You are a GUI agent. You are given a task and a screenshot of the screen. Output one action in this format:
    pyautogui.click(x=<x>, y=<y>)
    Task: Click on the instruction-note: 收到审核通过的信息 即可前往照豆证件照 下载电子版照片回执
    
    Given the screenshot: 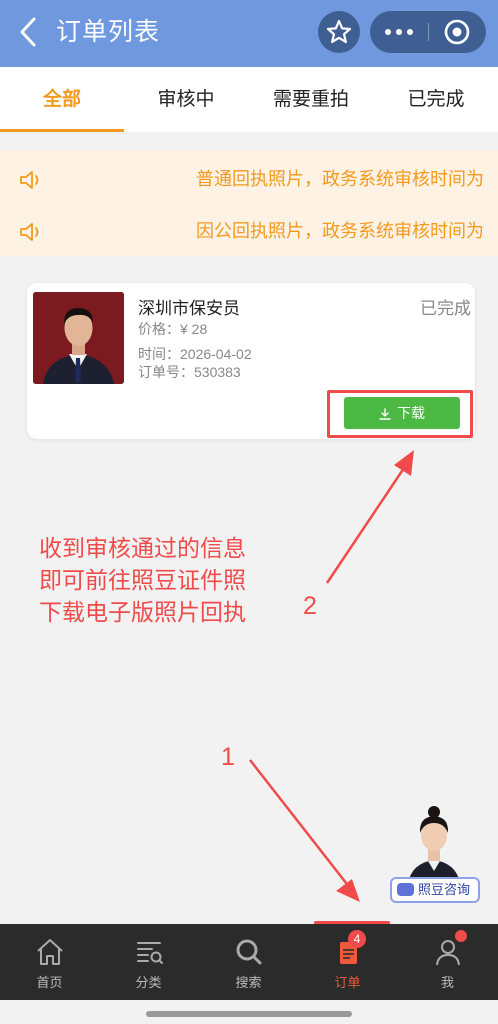 What is the action you would take?
    pyautogui.click(x=169, y=580)
    